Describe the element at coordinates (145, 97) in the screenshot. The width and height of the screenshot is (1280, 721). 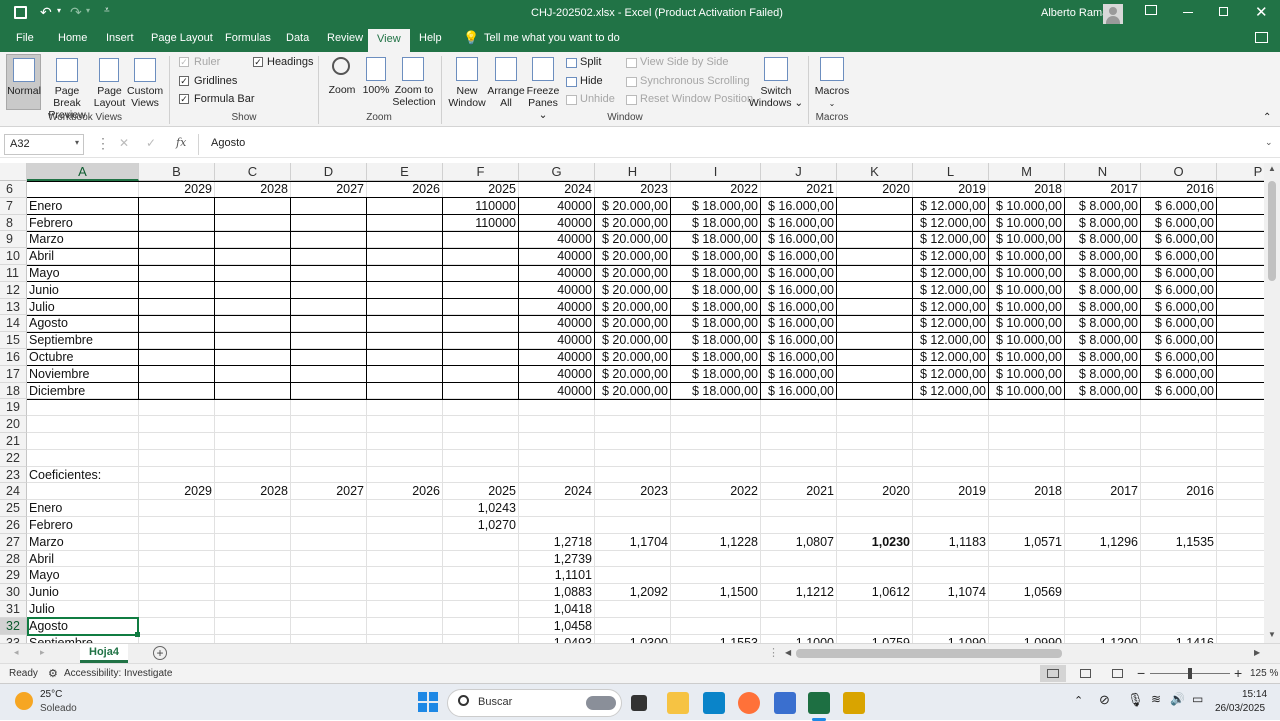
I see `custom-views-button: Custom Views` at that location.